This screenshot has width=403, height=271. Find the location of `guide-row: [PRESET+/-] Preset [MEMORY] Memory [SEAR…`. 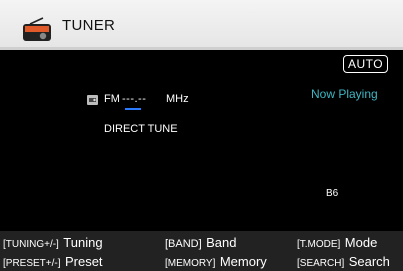

guide-row: [PRESET+/-] Preset [MEMORY] Memory [SEAR… is located at coordinates (201, 262).